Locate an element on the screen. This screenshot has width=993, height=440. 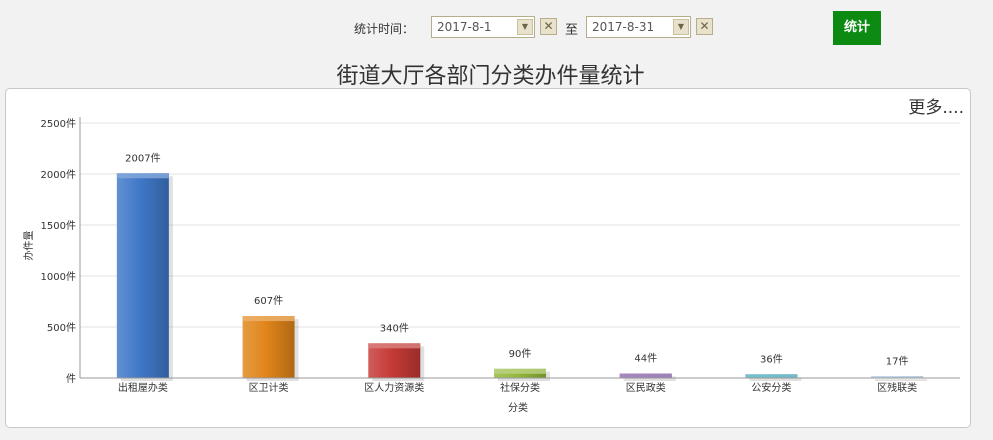
end-date-value: 2017-8-31 is located at coordinates (623, 27).